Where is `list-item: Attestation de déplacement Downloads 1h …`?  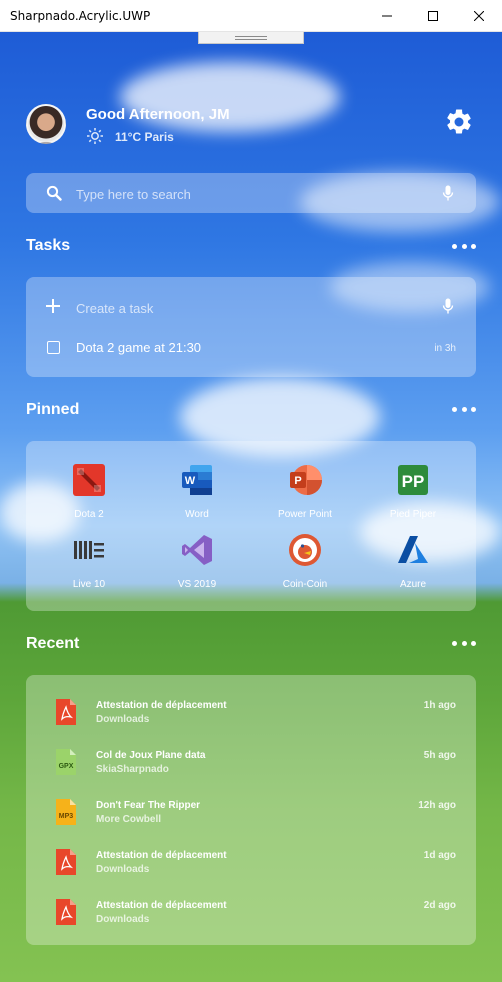 list-item: Attestation de déplacement Downloads 1h … is located at coordinates (251, 722).